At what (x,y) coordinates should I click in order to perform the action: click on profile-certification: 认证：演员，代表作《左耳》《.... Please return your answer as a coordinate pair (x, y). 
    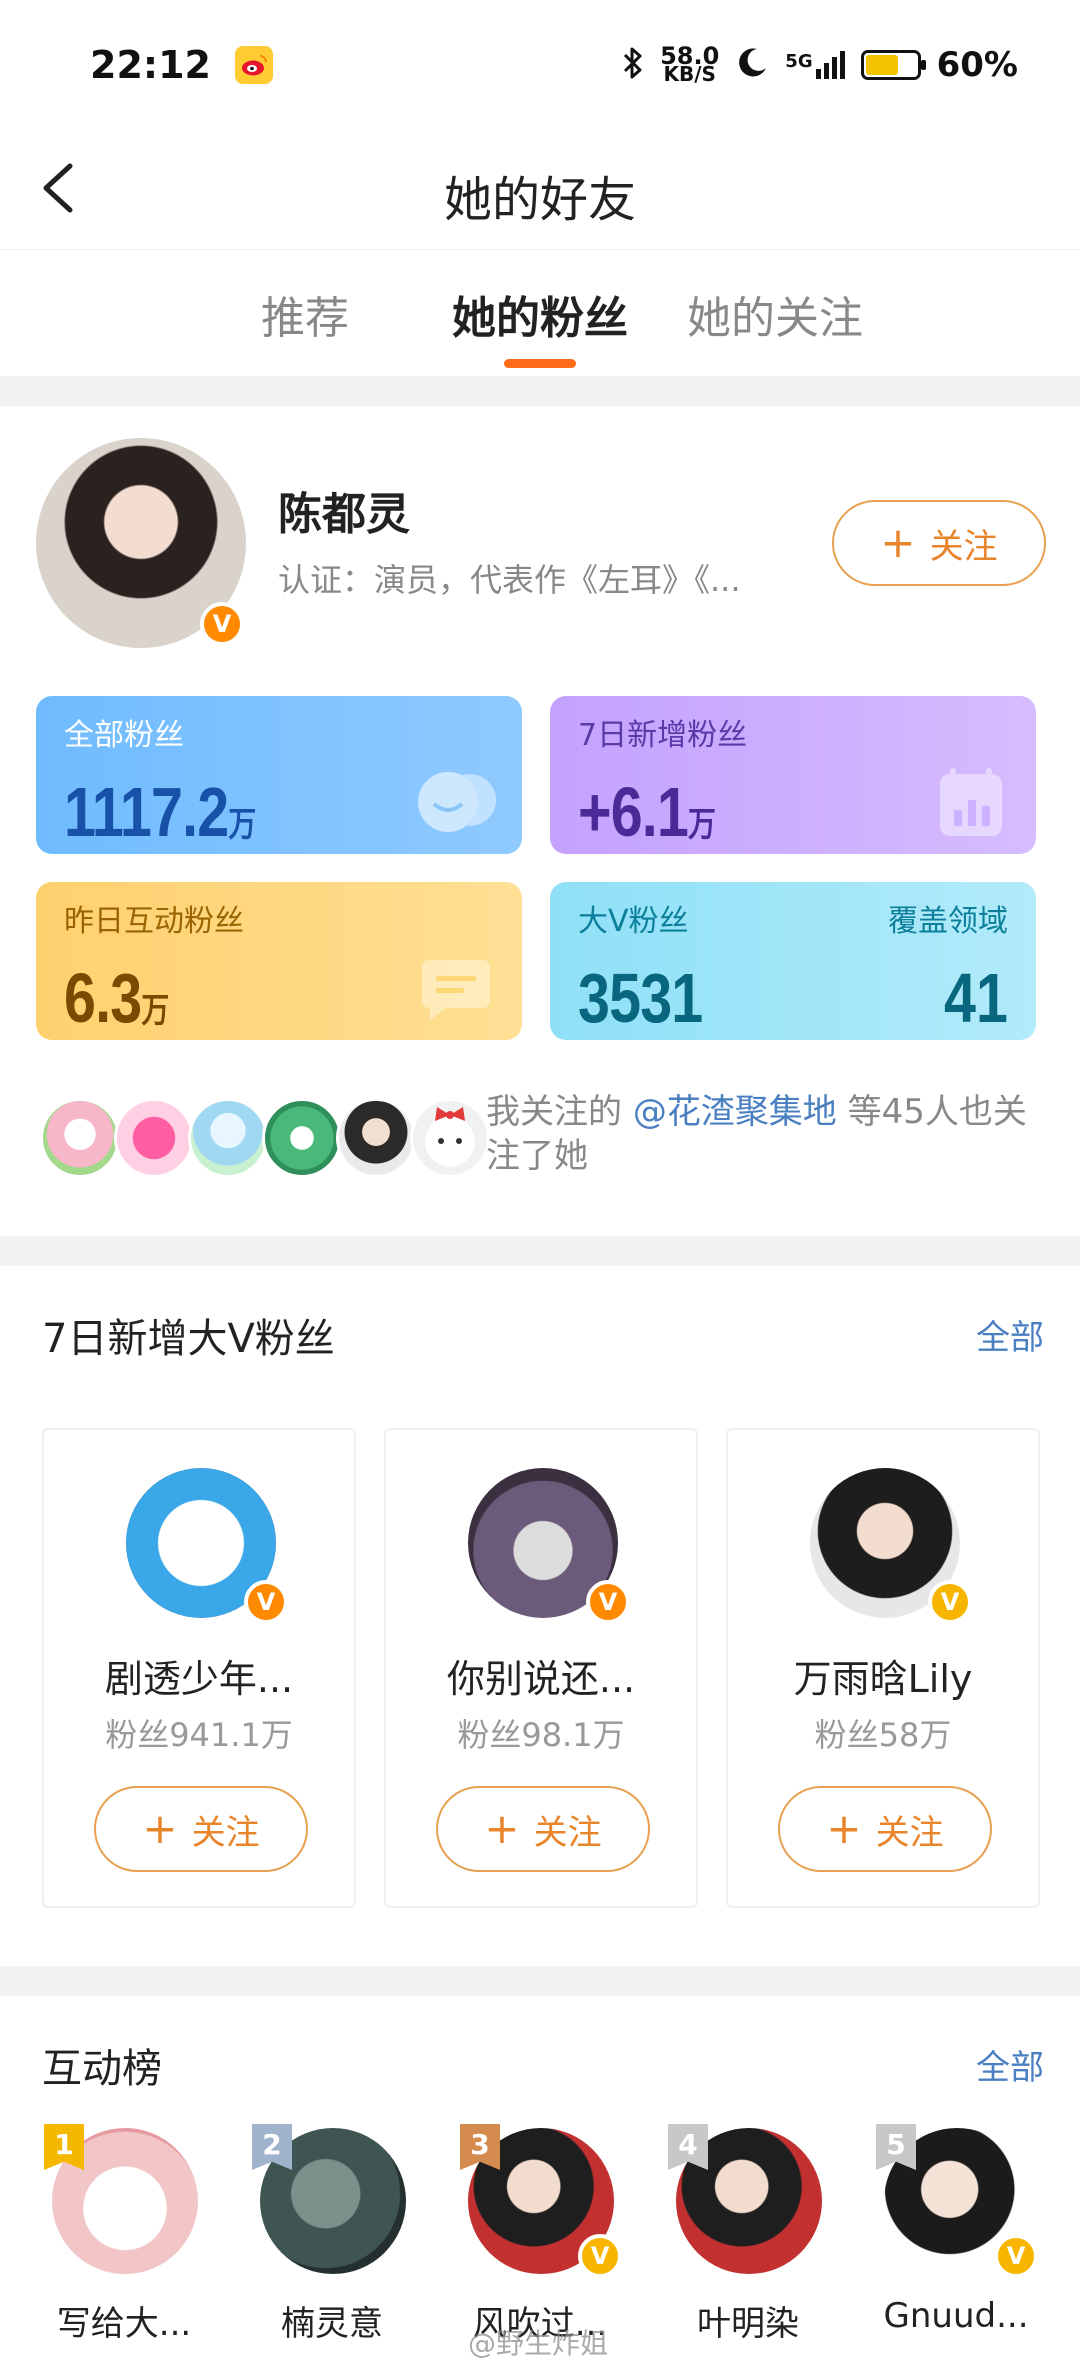
    Looking at the image, I should click on (509, 580).